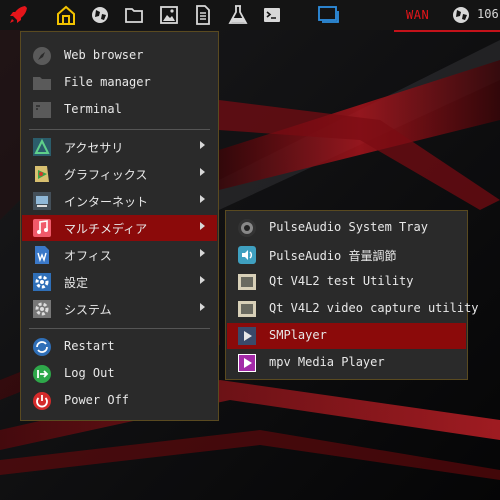  I want to click on accessories-icon, so click(42, 147).